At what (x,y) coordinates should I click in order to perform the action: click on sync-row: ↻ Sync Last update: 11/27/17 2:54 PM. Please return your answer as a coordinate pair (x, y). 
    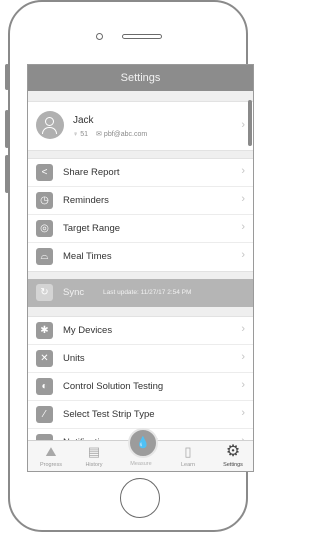
    Looking at the image, I should click on (140, 293).